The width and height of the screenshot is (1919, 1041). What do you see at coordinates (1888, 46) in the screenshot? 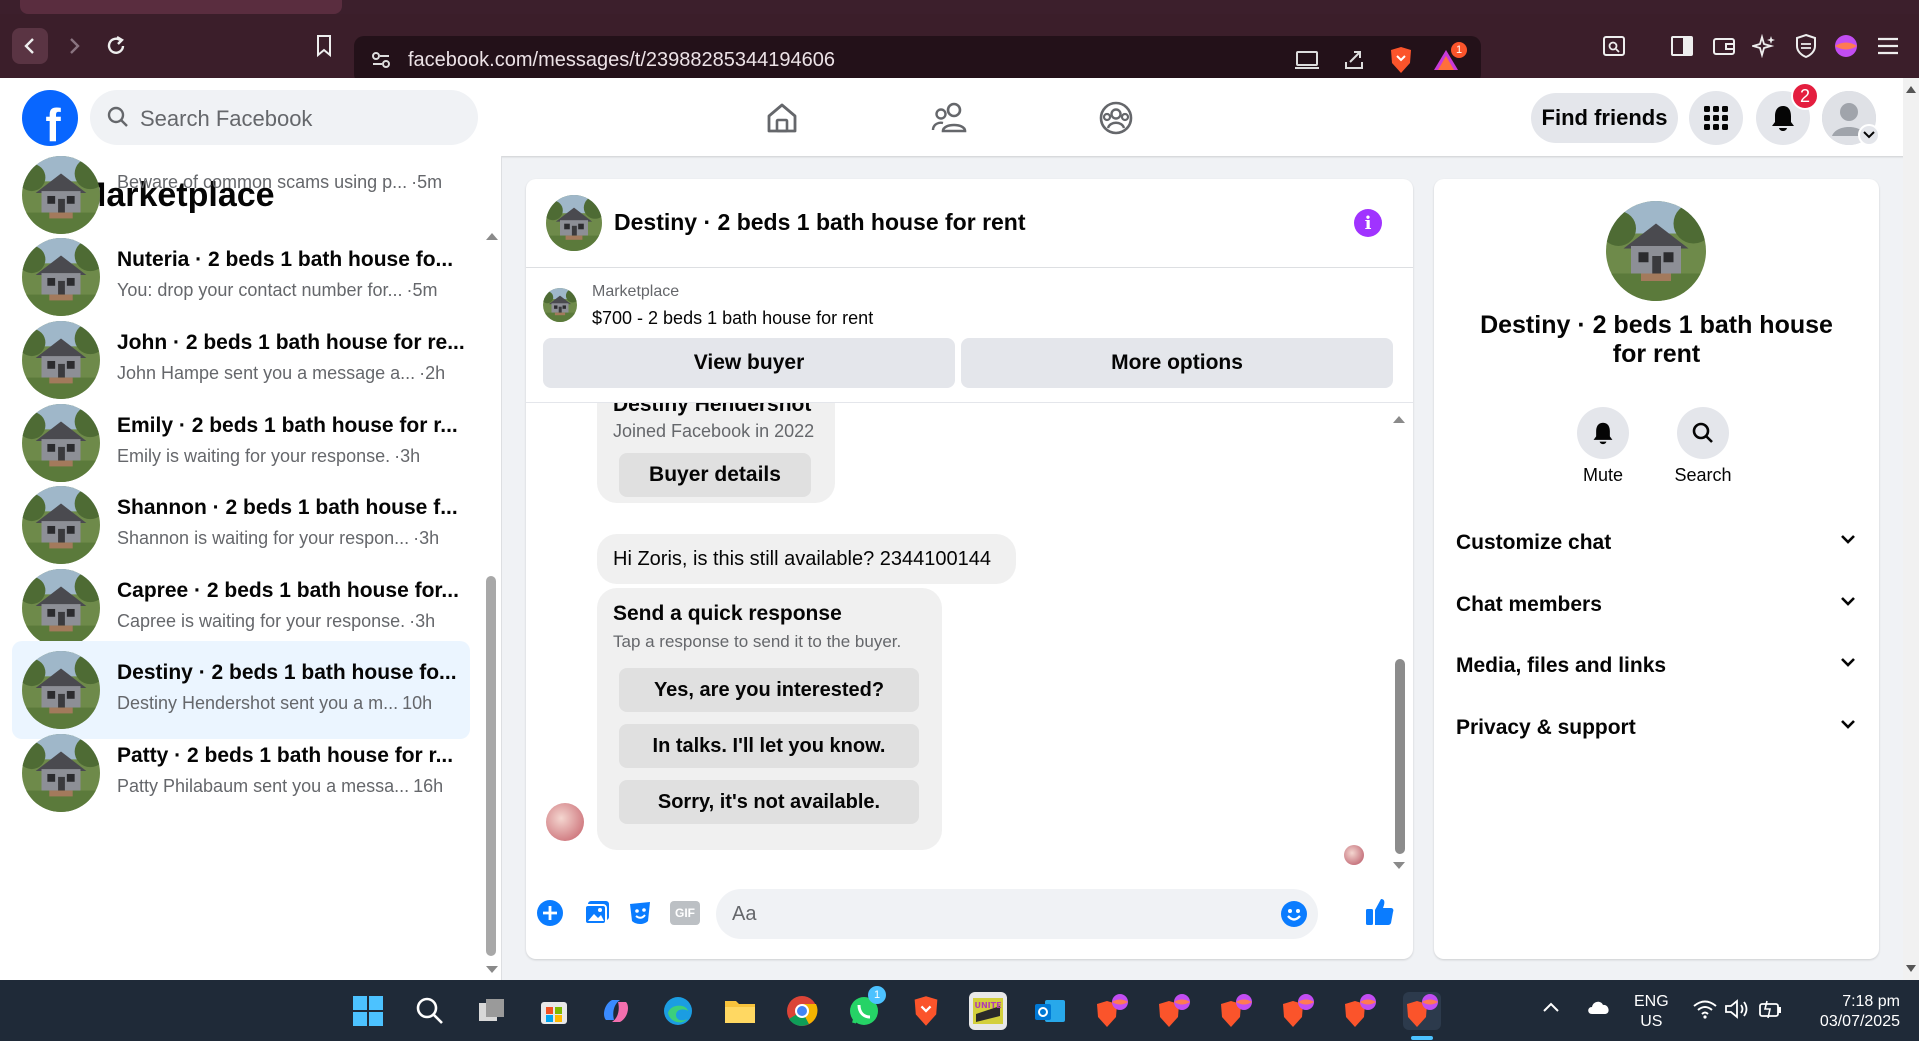
I see `menu-icon` at bounding box center [1888, 46].